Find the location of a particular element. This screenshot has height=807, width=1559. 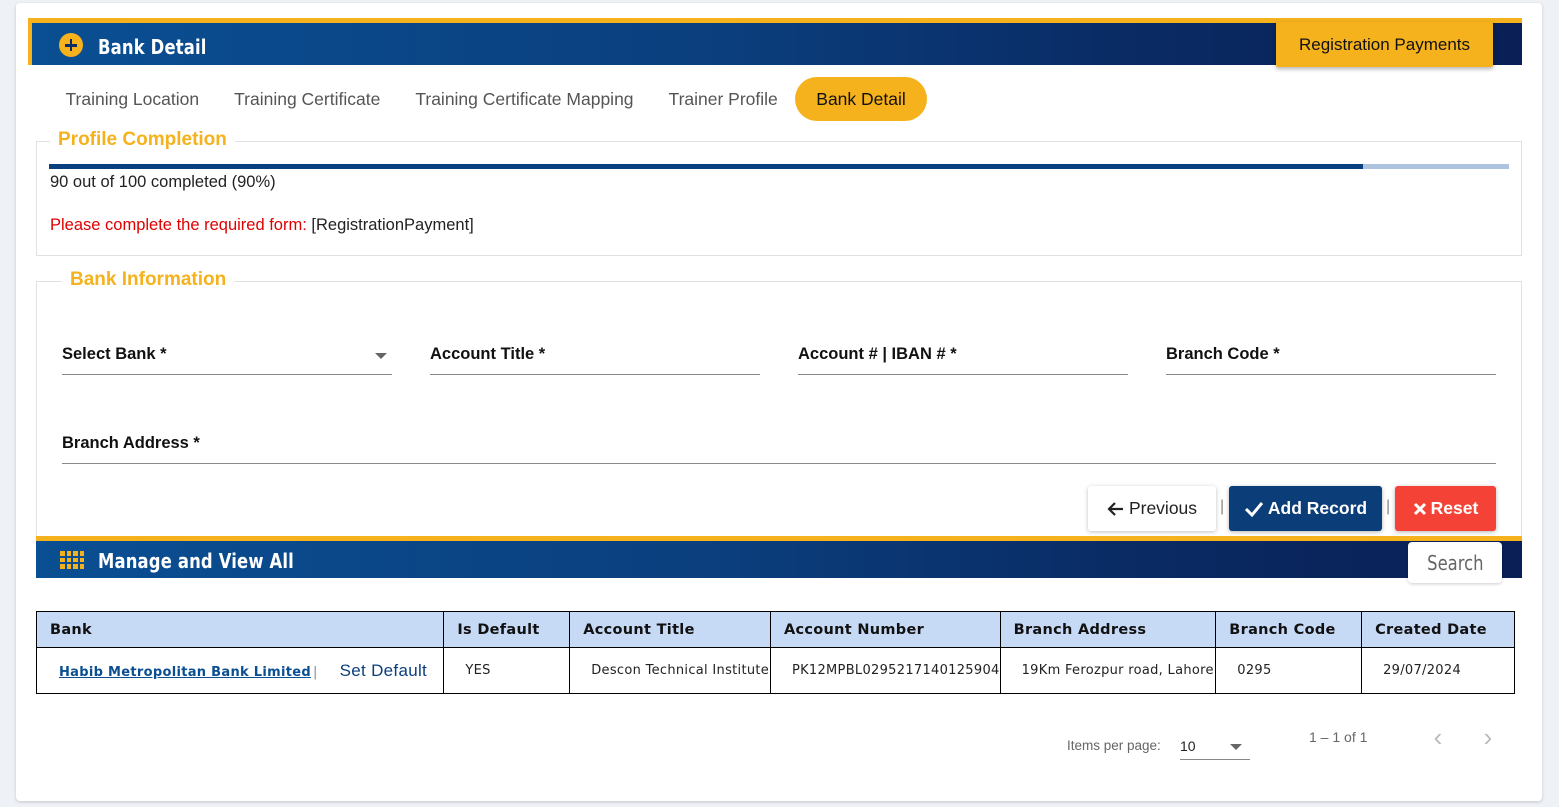

cell-branch-address: 19Km Ferozpur road, Lahore is located at coordinates (1108, 670).